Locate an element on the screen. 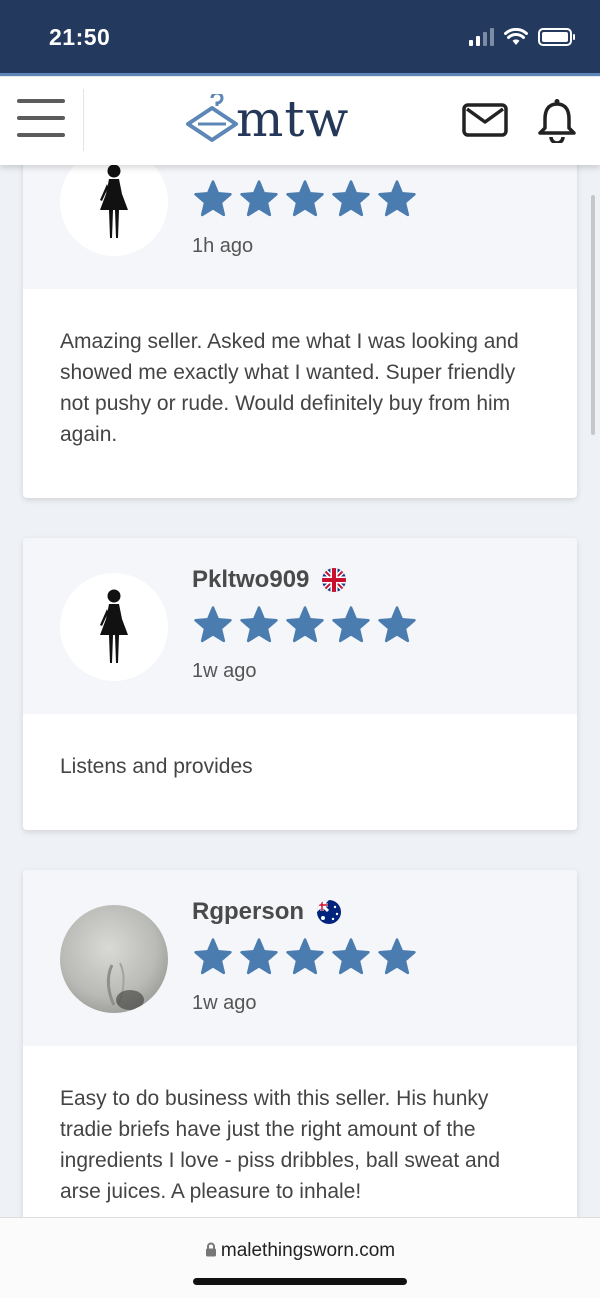 The width and height of the screenshot is (600, 1298). review-time: 1h ago is located at coordinates (223, 246).